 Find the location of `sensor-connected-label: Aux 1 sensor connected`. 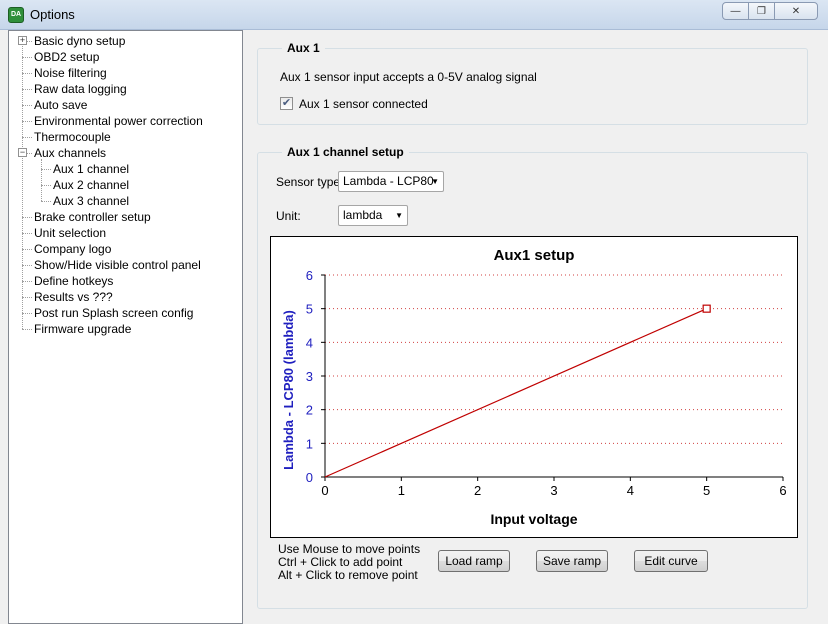

sensor-connected-label: Aux 1 sensor connected is located at coordinates (363, 104).